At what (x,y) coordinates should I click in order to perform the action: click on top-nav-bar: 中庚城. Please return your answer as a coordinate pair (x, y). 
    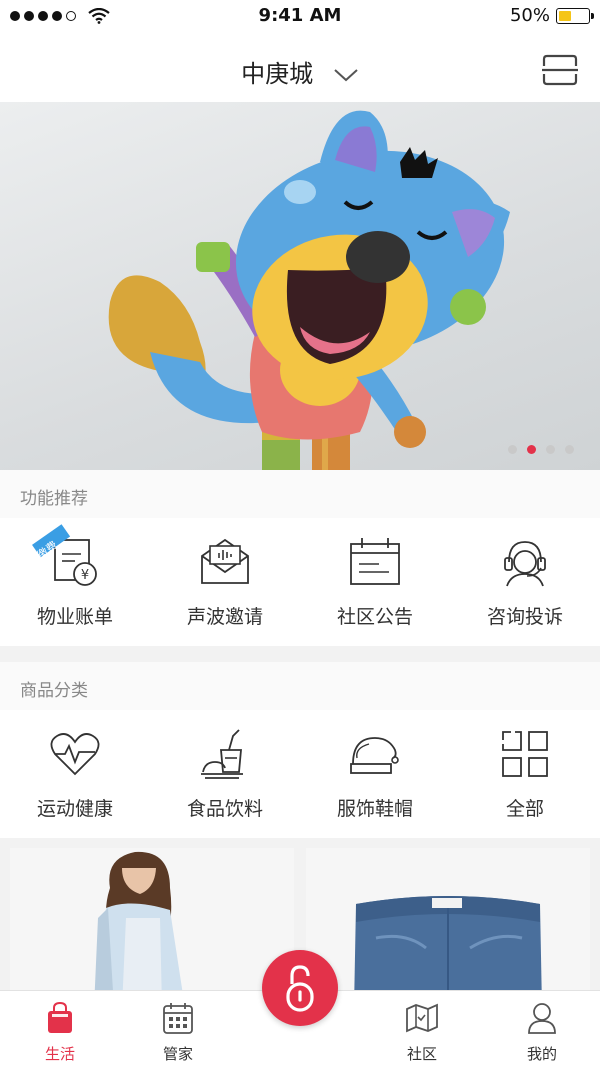
    Looking at the image, I should click on (300, 67).